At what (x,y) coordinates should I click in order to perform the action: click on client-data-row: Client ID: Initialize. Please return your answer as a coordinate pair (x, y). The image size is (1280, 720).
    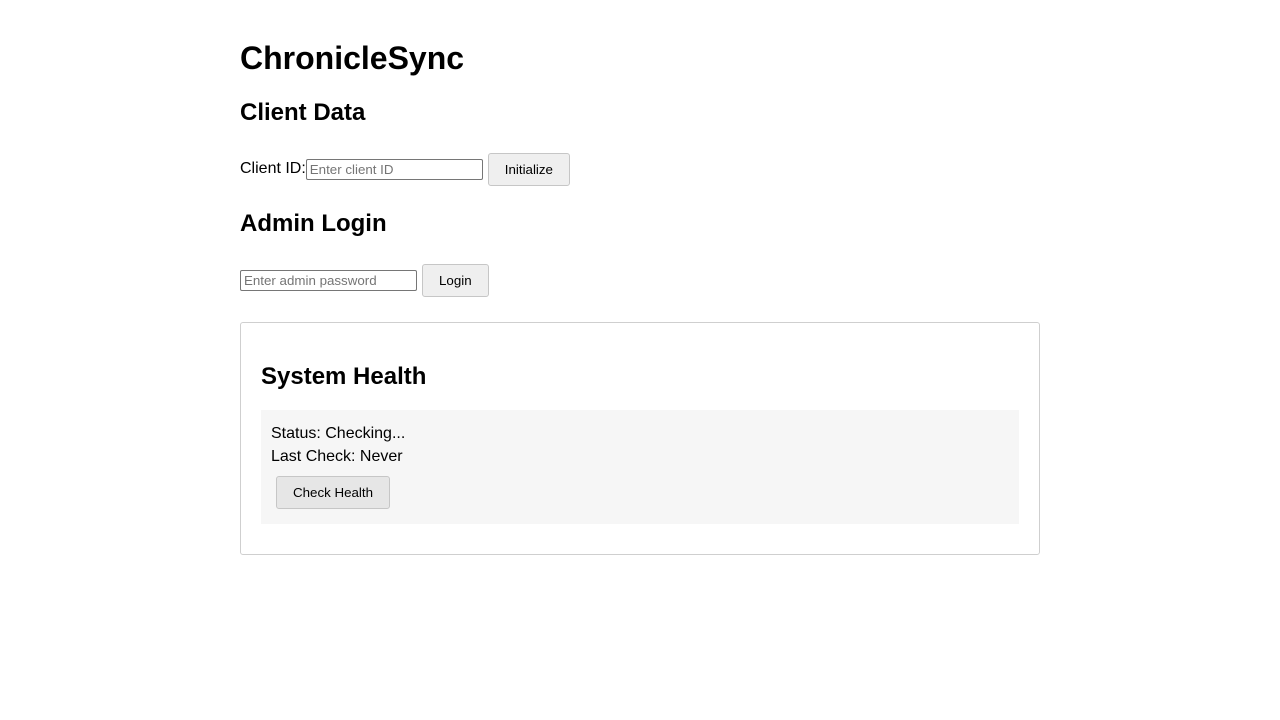
    Looking at the image, I should click on (405, 169).